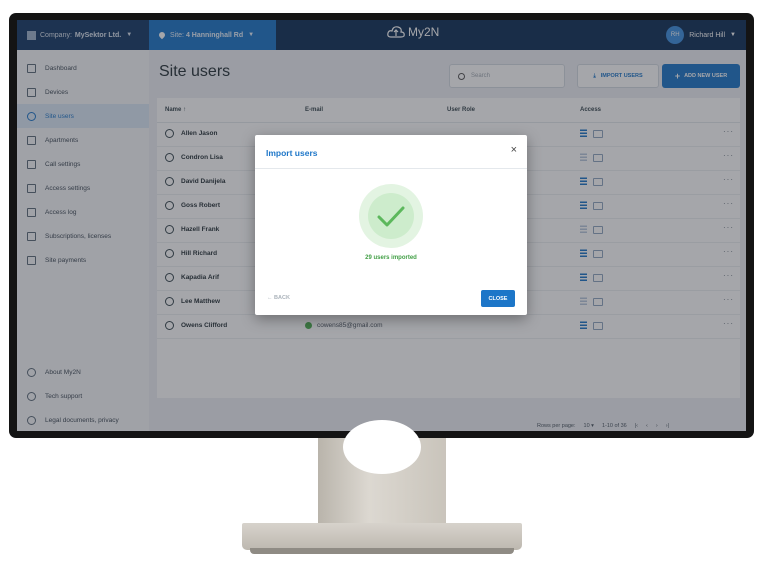 Image resolution: width=763 pixels, height=563 pixels. I want to click on import-status-text: 29 users imported, so click(391, 258).